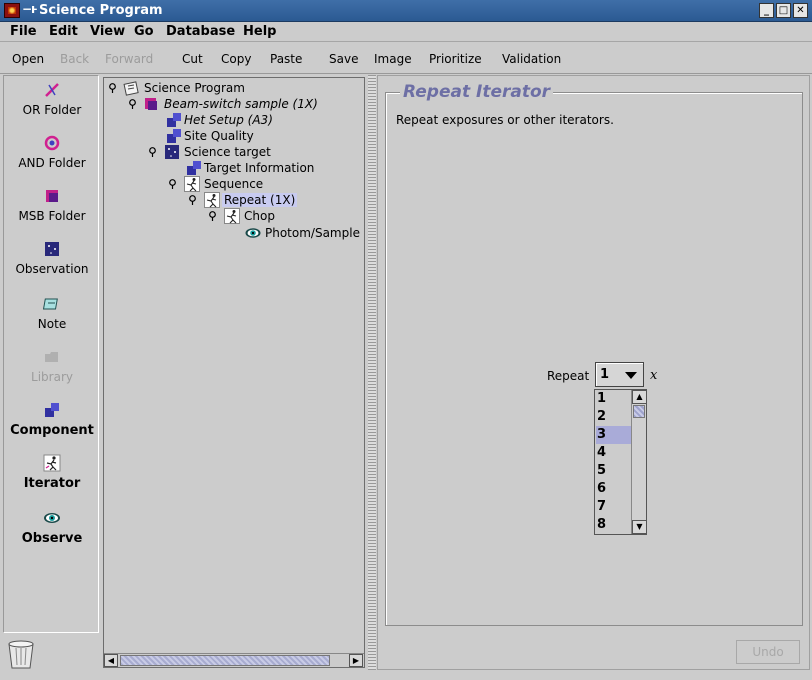  I want to click on palette-library: Library, so click(52, 366).